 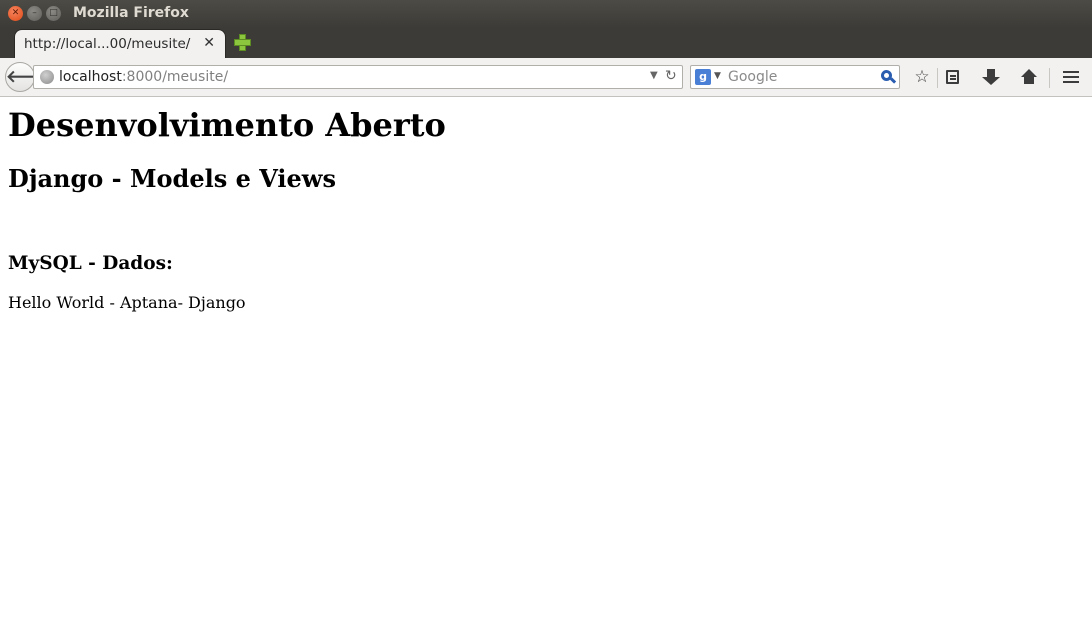 I want to click on home-icon, so click(x=1029, y=77).